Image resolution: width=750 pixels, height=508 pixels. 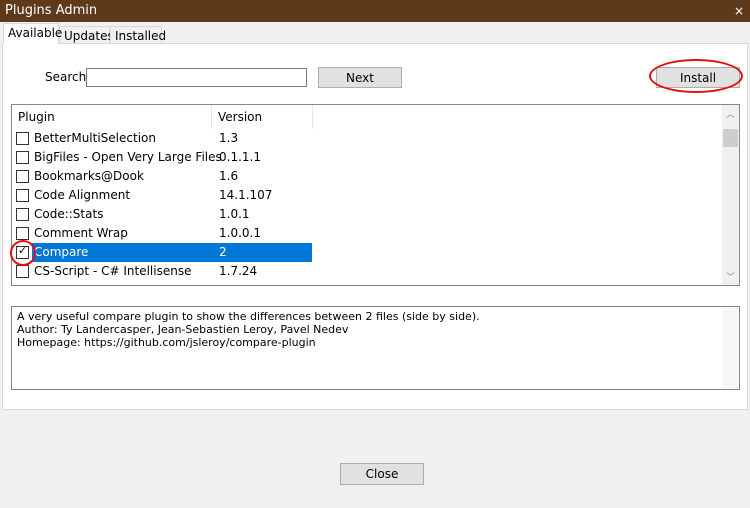 I want to click on plugin-name: Bookmarks@Dook, so click(x=89, y=176).